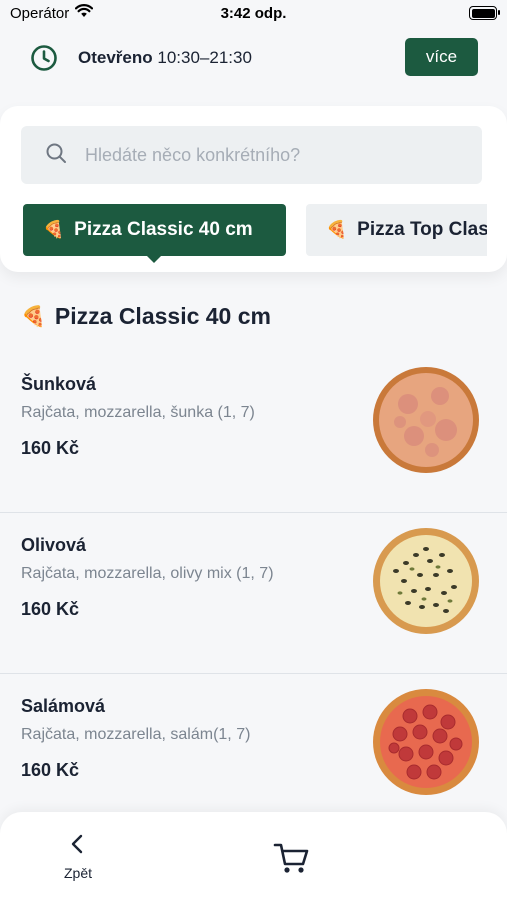  Describe the element at coordinates (253, 13) in the screenshot. I see `status-bar: Operátor 3:42 odp.` at that location.